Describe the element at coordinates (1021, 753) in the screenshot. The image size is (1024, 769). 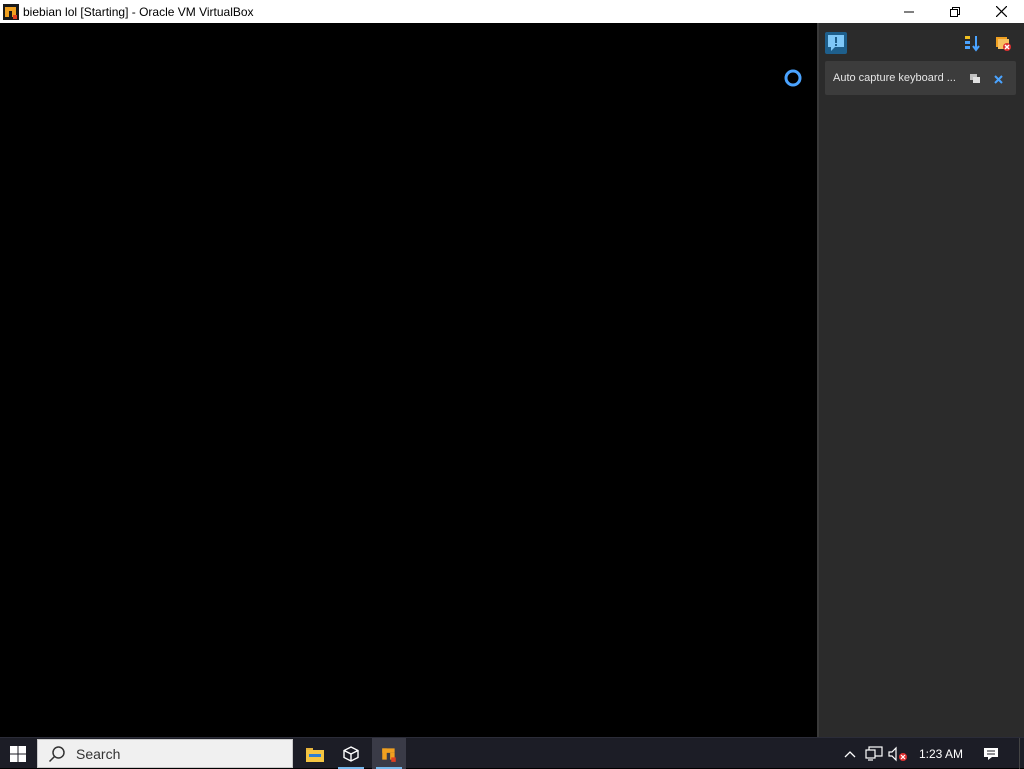
I see `show-desktop-button` at that location.